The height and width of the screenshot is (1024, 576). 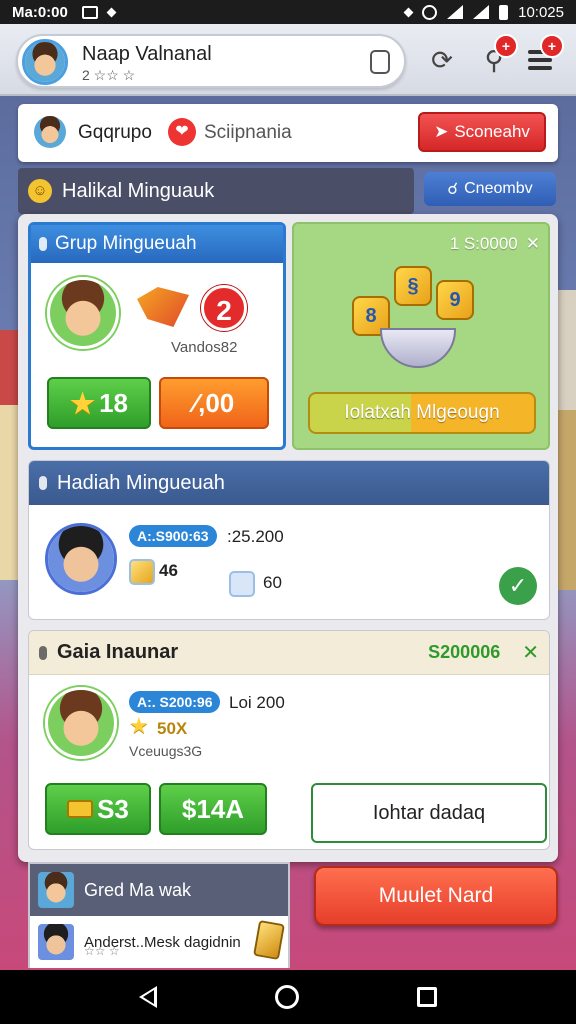 I want to click on group-label: Gqqrupo, so click(x=115, y=132).